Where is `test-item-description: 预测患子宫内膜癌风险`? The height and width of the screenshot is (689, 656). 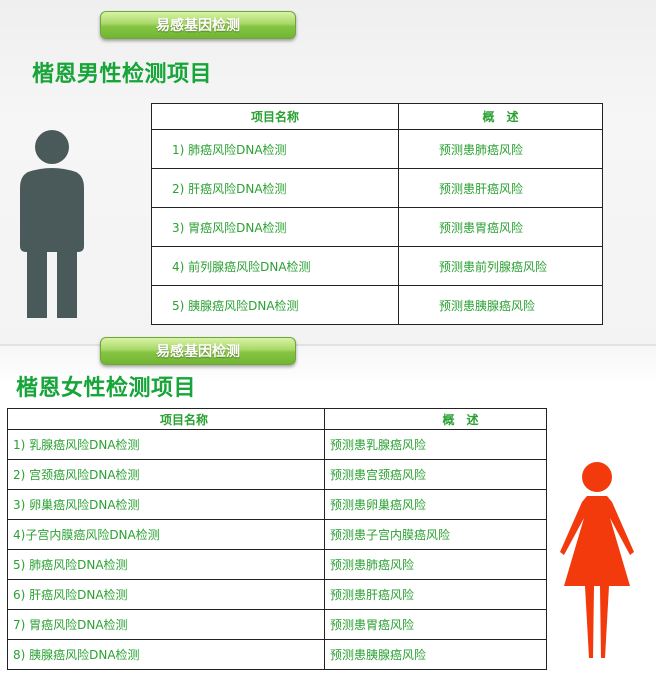 test-item-description: 预测患子宫内膜癌风险 is located at coordinates (435, 534).